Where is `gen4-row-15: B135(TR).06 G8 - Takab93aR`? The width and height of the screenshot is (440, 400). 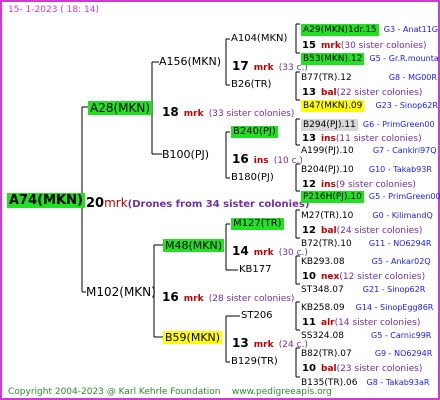 gen4-row-15: B135(TR).06 G8 - Takab93aR is located at coordinates (365, 383).